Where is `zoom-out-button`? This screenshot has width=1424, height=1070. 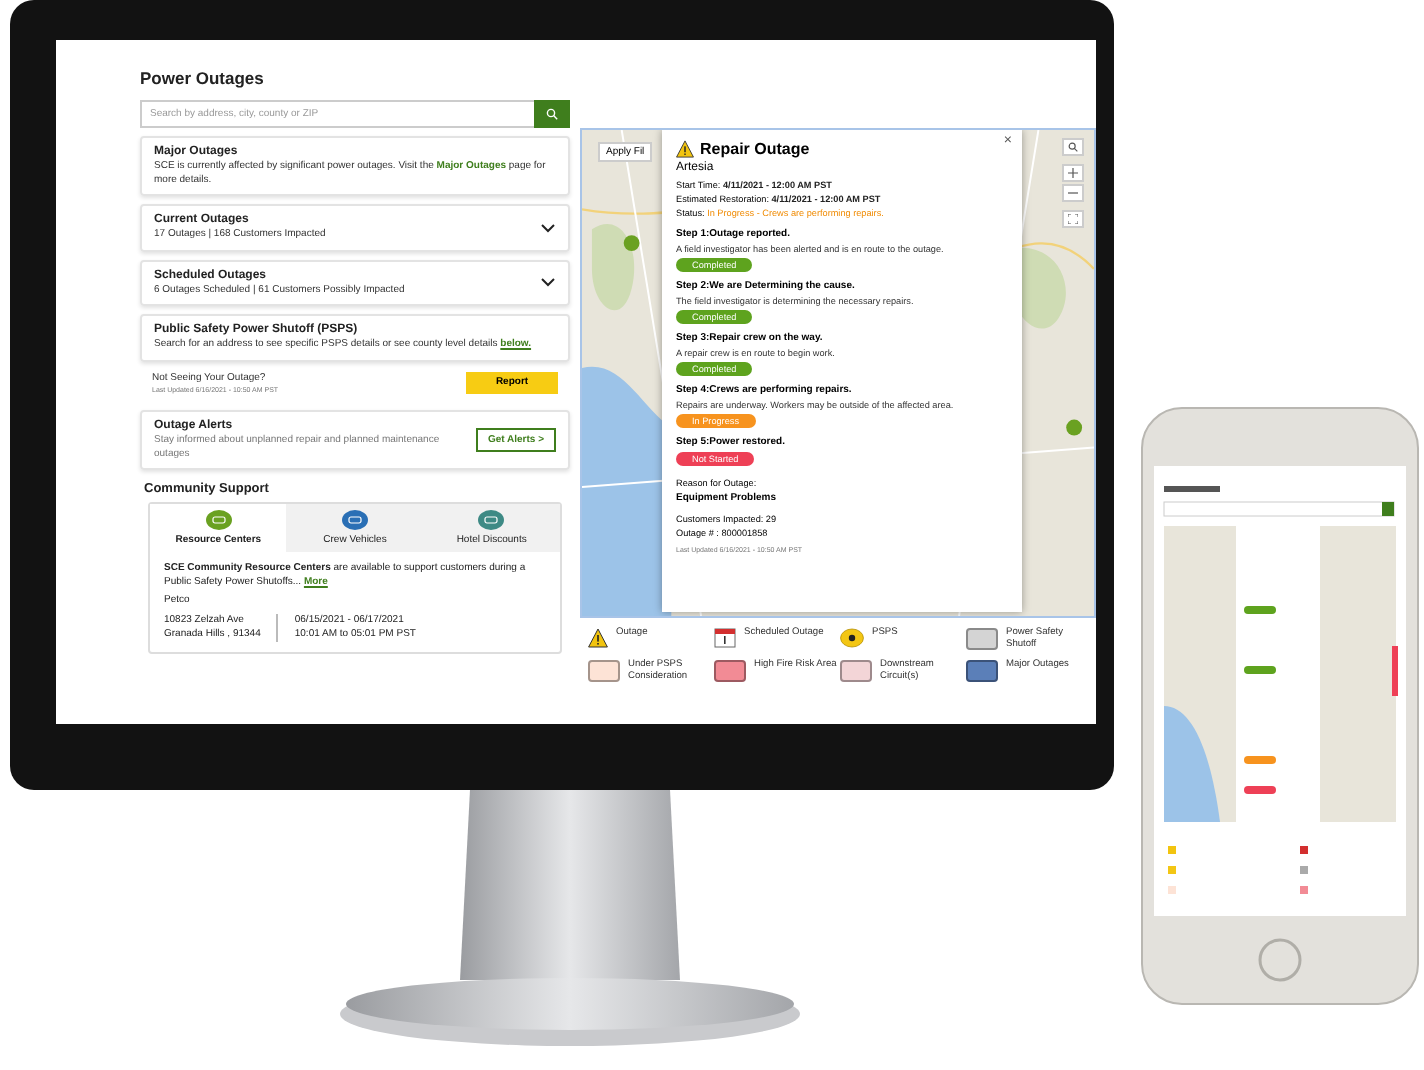 zoom-out-button is located at coordinates (1073, 193).